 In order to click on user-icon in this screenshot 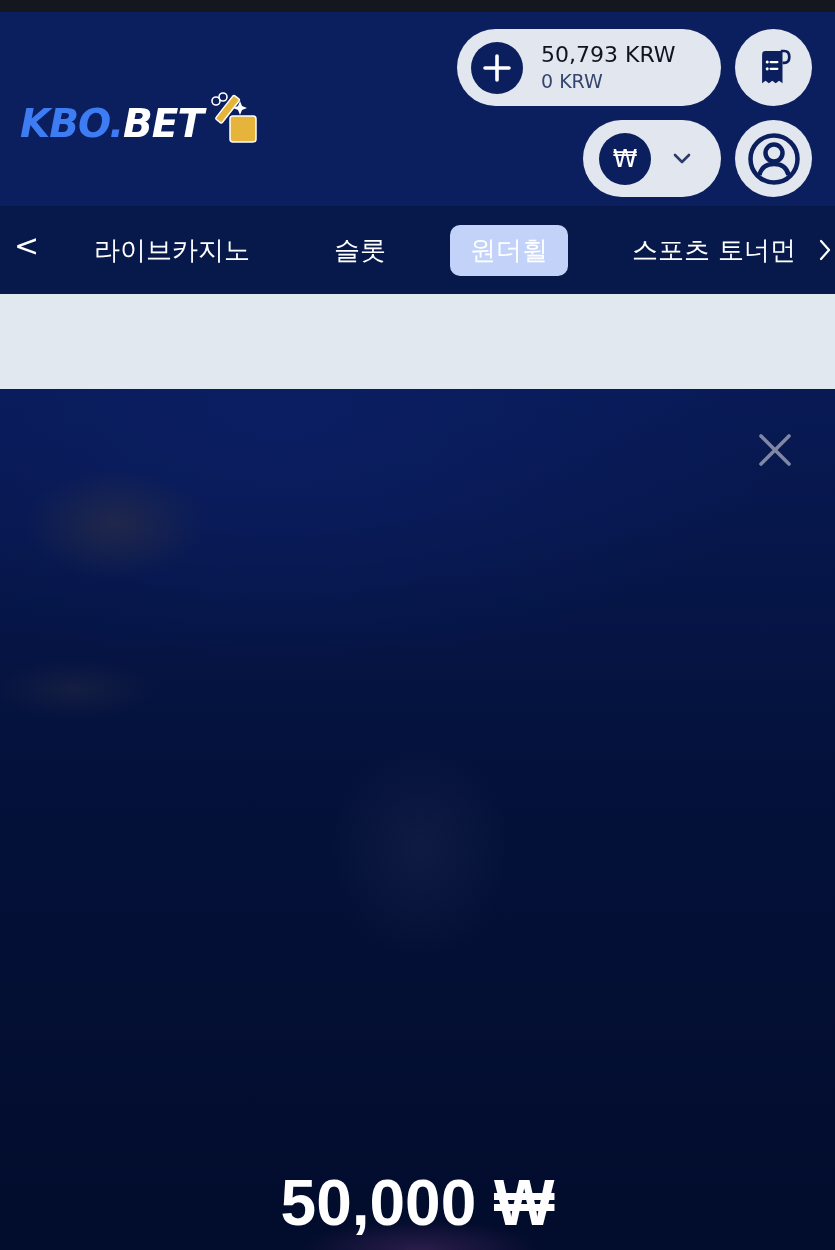, I will do `click(773, 158)`.